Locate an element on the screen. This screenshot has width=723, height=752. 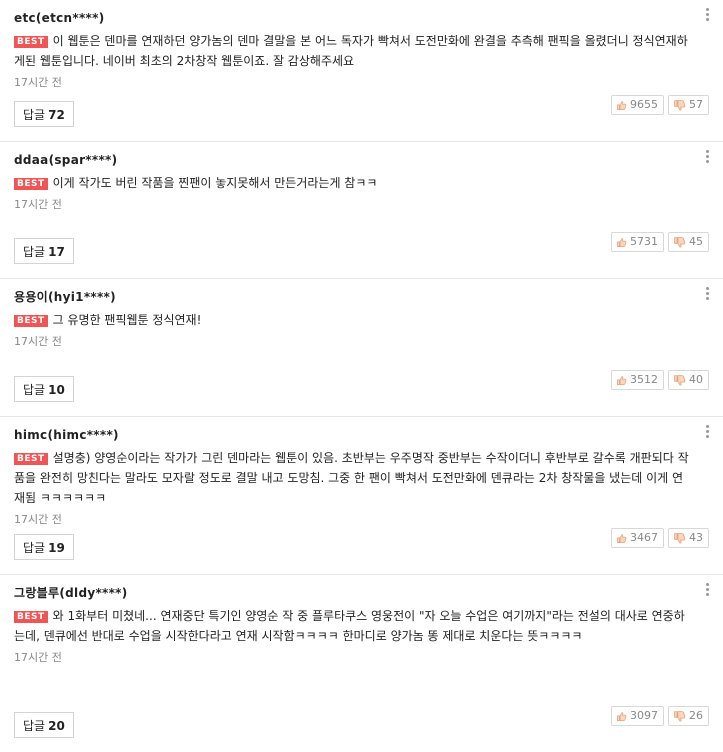
reply-count: 72 is located at coordinates (56, 115).